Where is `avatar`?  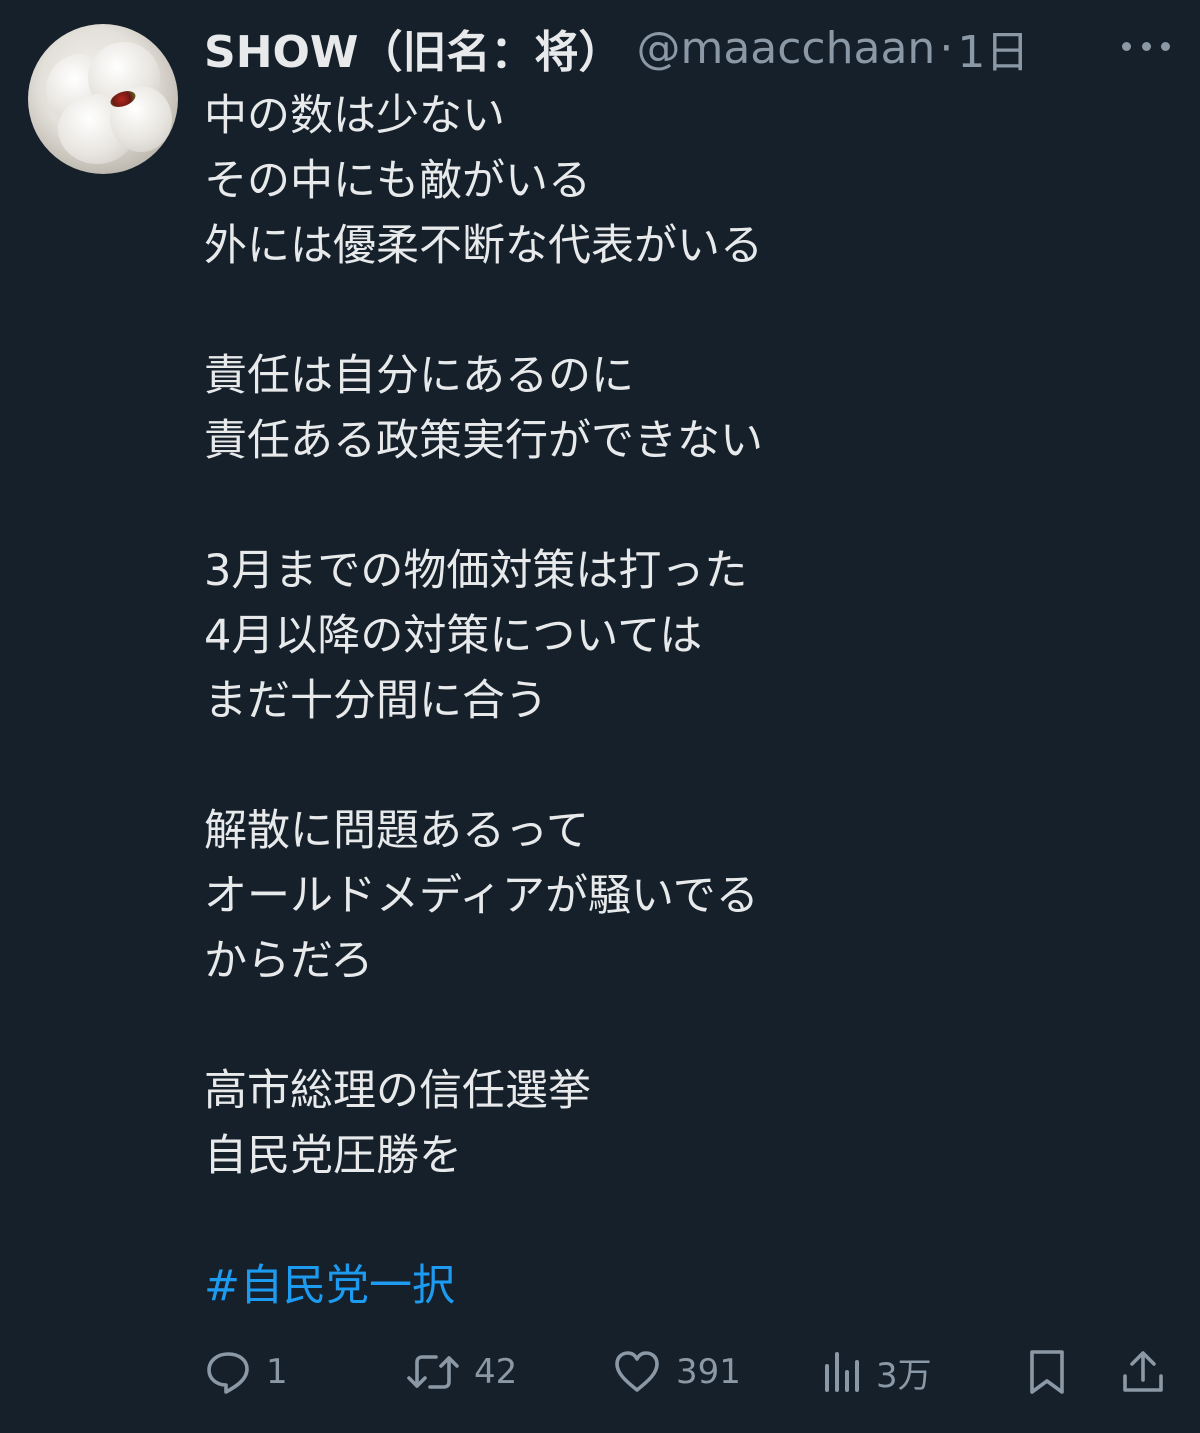
avatar is located at coordinates (103, 99).